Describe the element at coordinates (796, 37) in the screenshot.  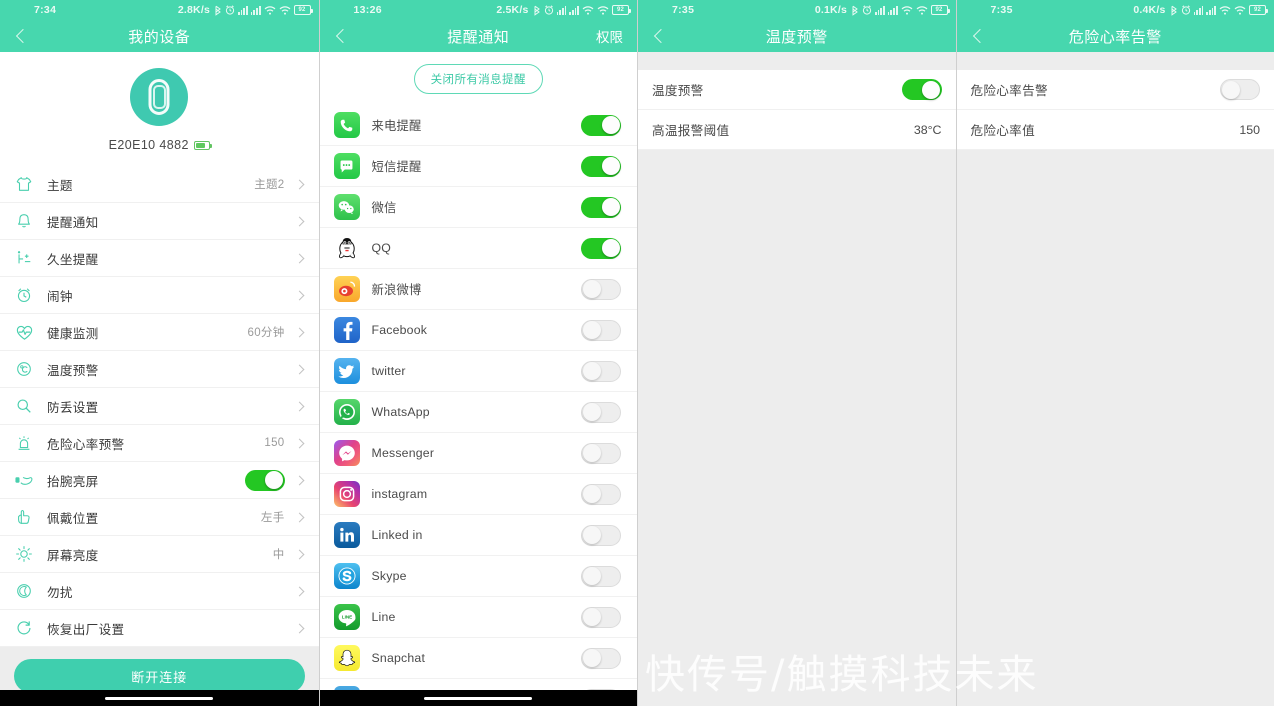
I see `page-title: 温度预警` at that location.